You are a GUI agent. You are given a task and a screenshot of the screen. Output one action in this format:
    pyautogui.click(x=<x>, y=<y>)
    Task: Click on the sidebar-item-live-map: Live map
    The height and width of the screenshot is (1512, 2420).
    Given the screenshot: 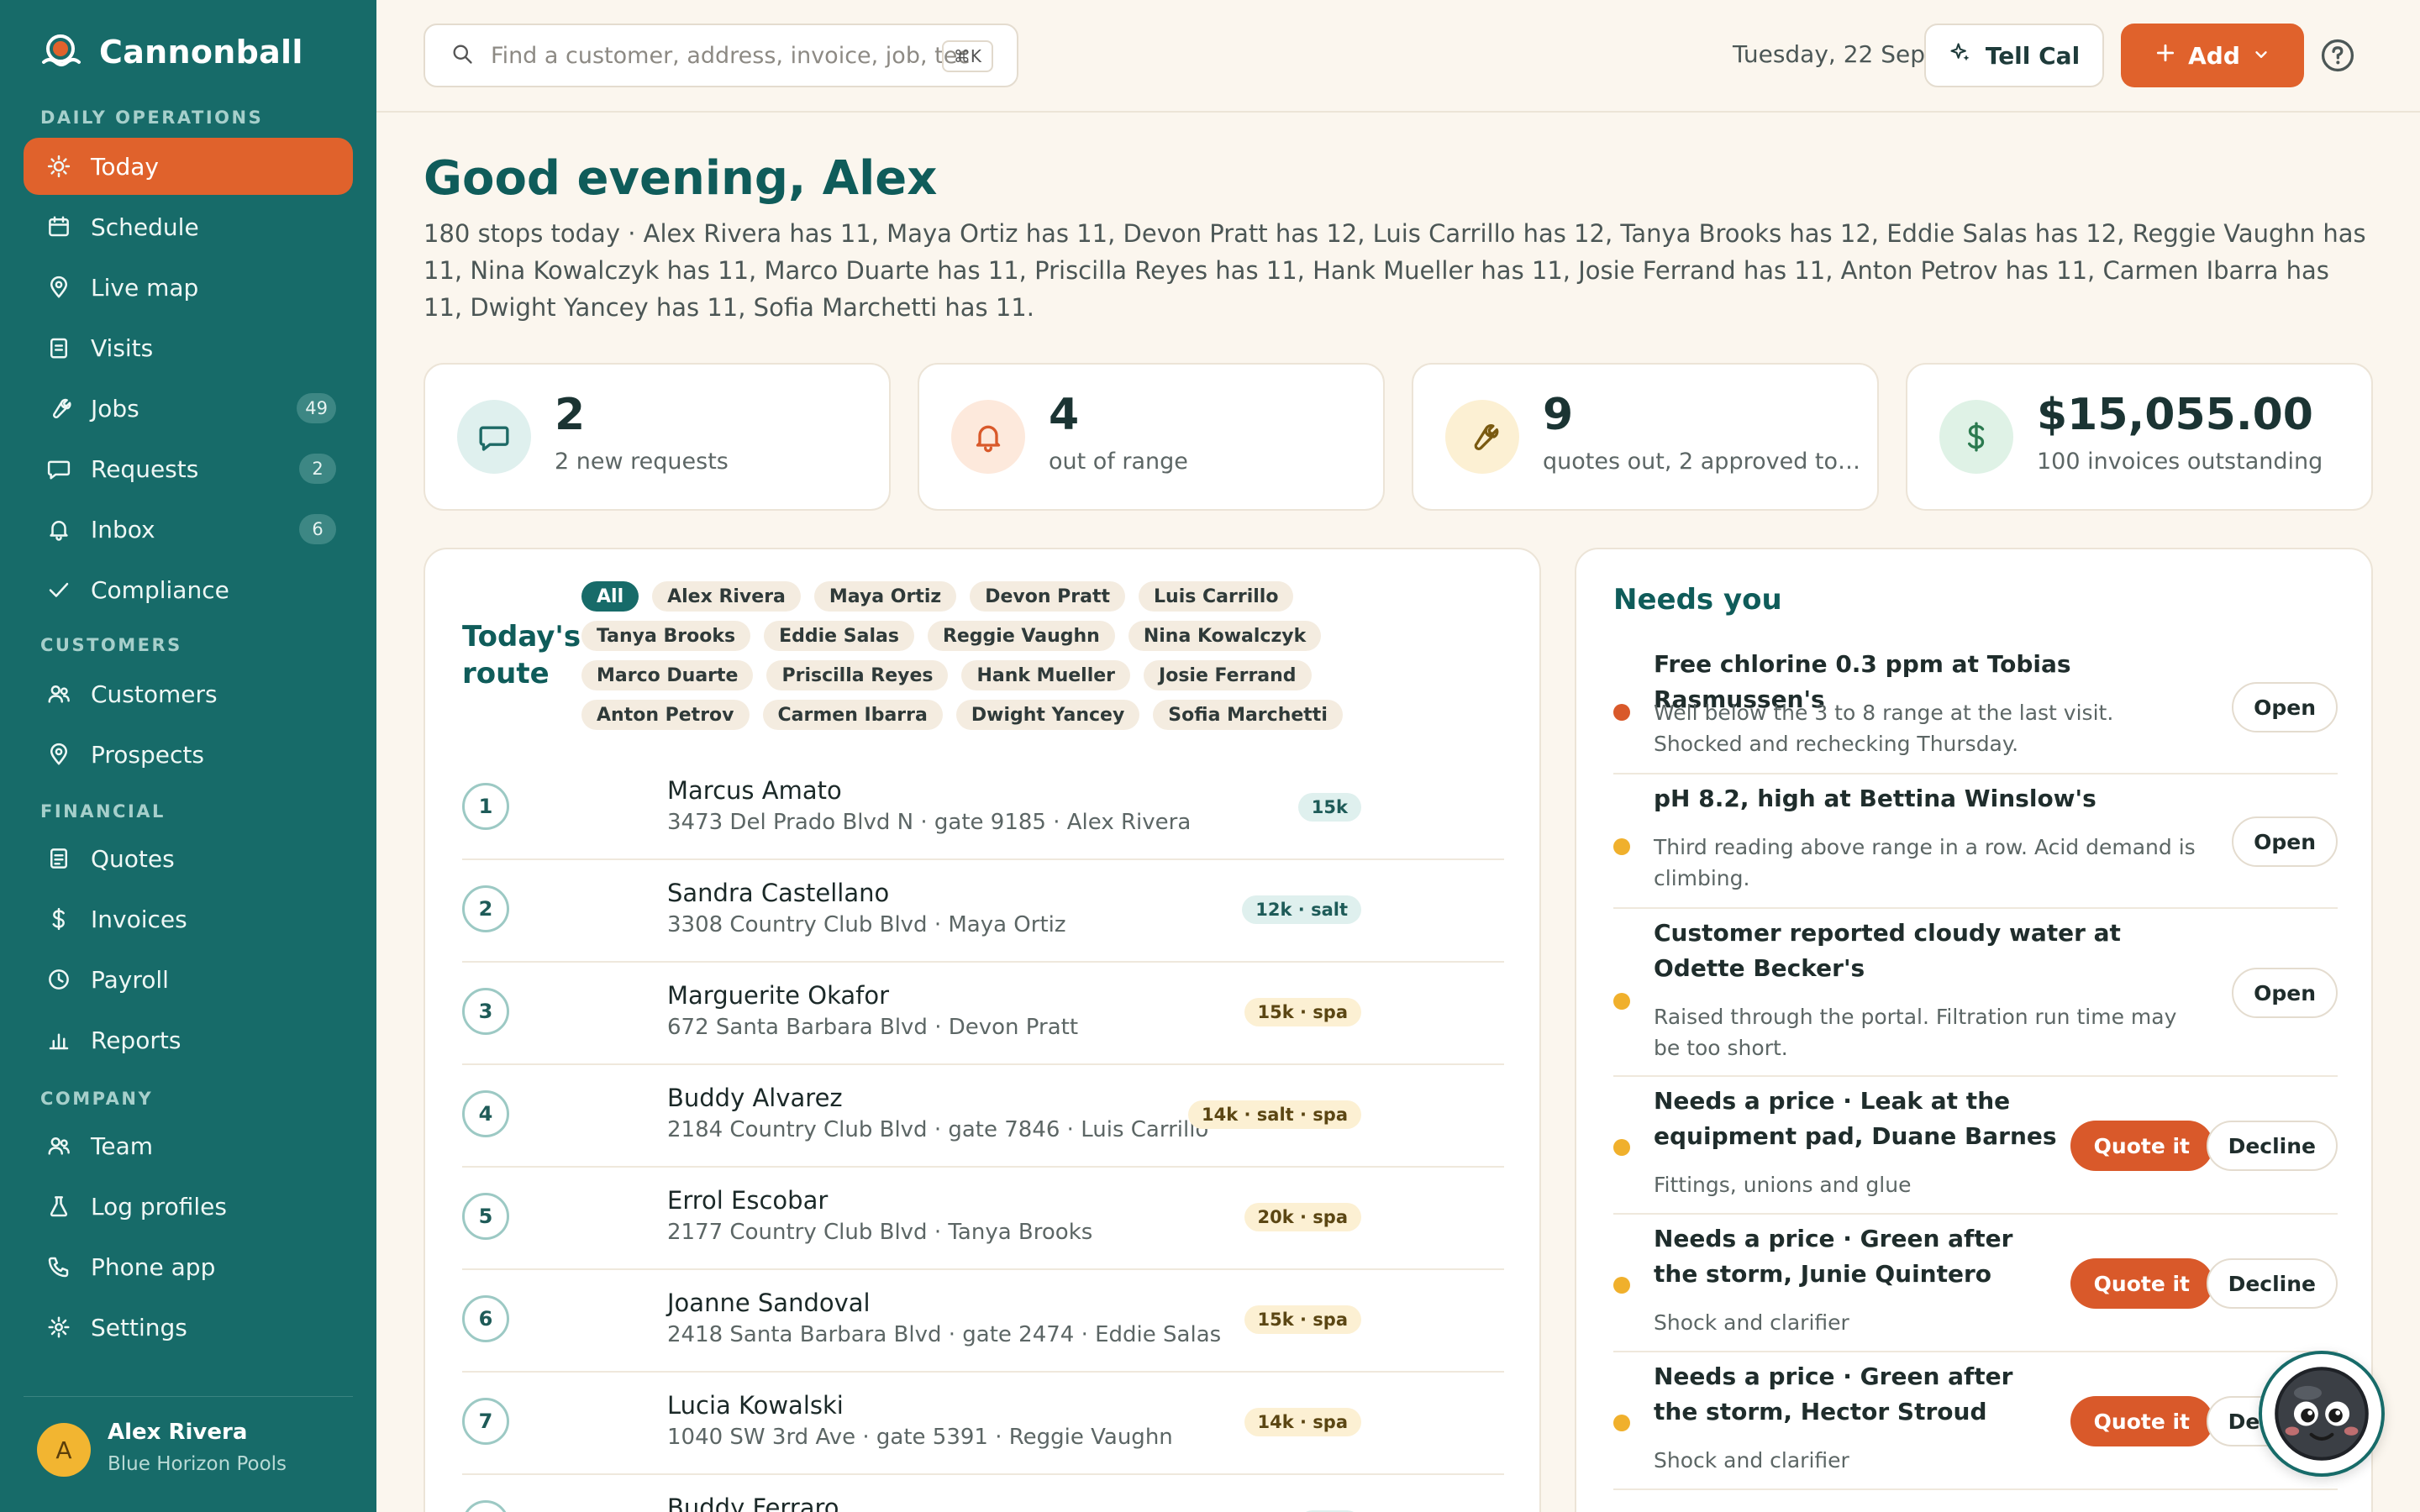 What is the action you would take?
    pyautogui.click(x=188, y=287)
    